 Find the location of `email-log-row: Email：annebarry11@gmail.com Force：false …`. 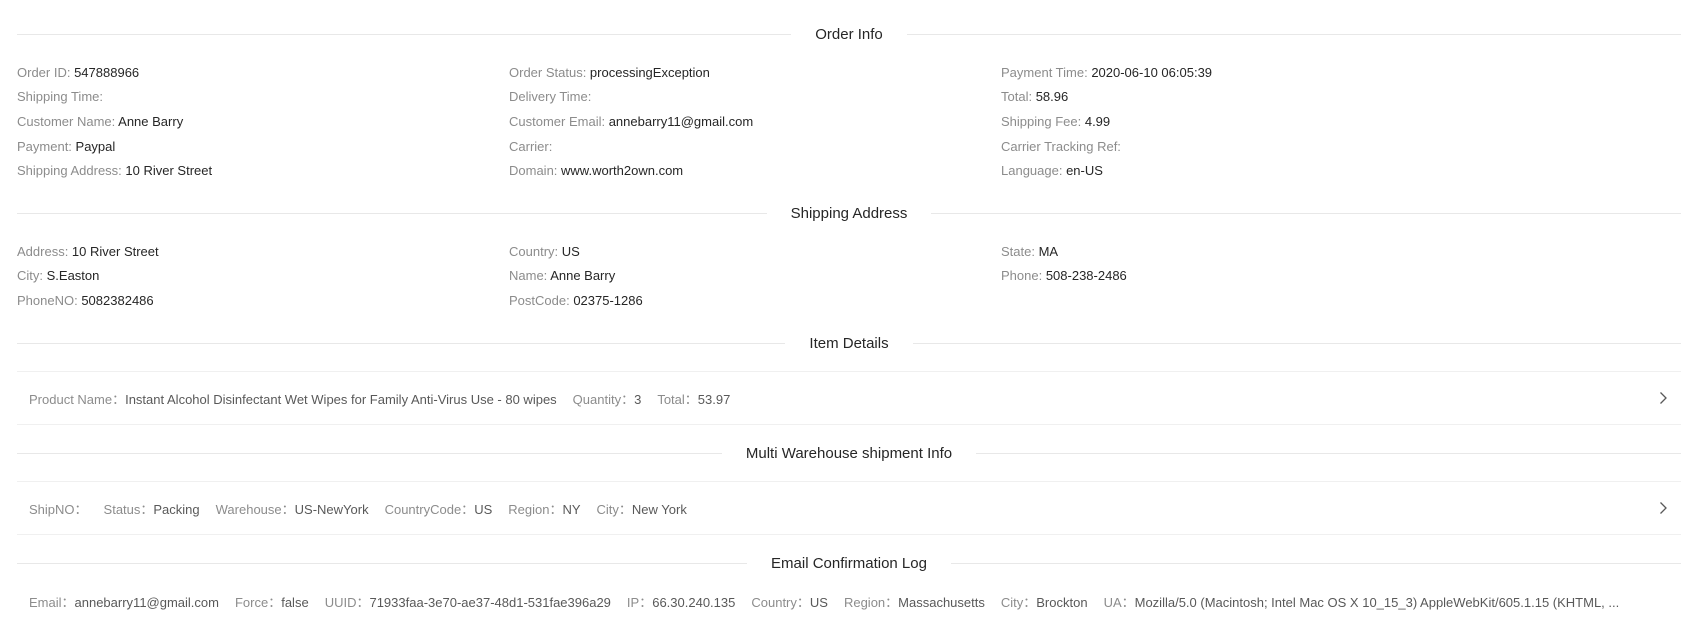

email-log-row: Email：annebarry11@gmail.com Force：false … is located at coordinates (849, 601).